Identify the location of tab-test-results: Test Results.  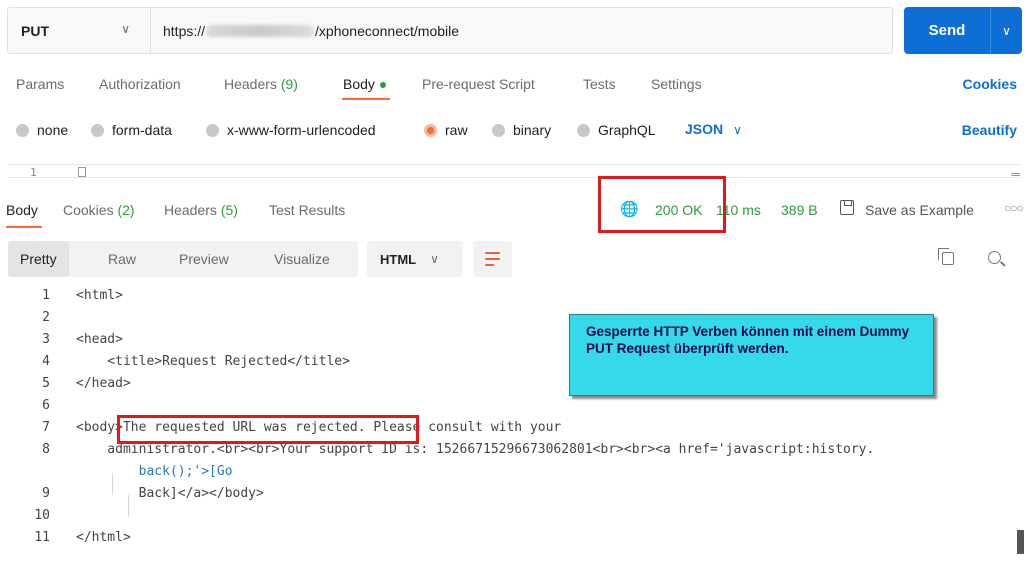
(307, 210).